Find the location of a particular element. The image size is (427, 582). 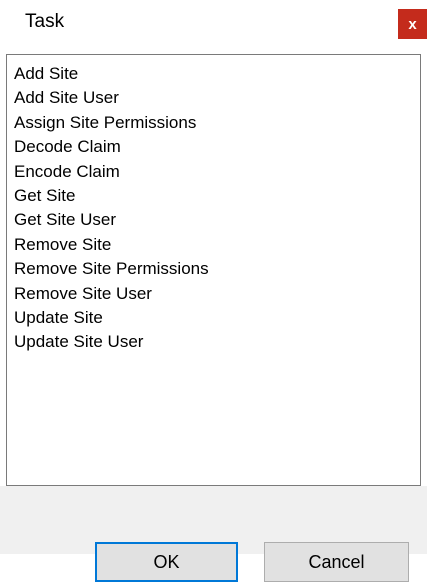

list-item-add-site-user: Add Site User is located at coordinates (213, 98).